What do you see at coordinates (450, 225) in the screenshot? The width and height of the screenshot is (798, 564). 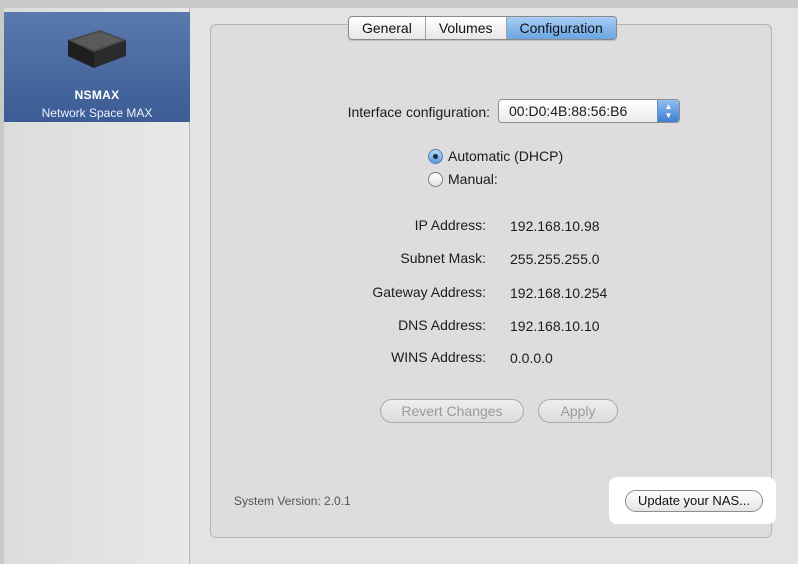 I see `ip-address-label: IP Address:` at bounding box center [450, 225].